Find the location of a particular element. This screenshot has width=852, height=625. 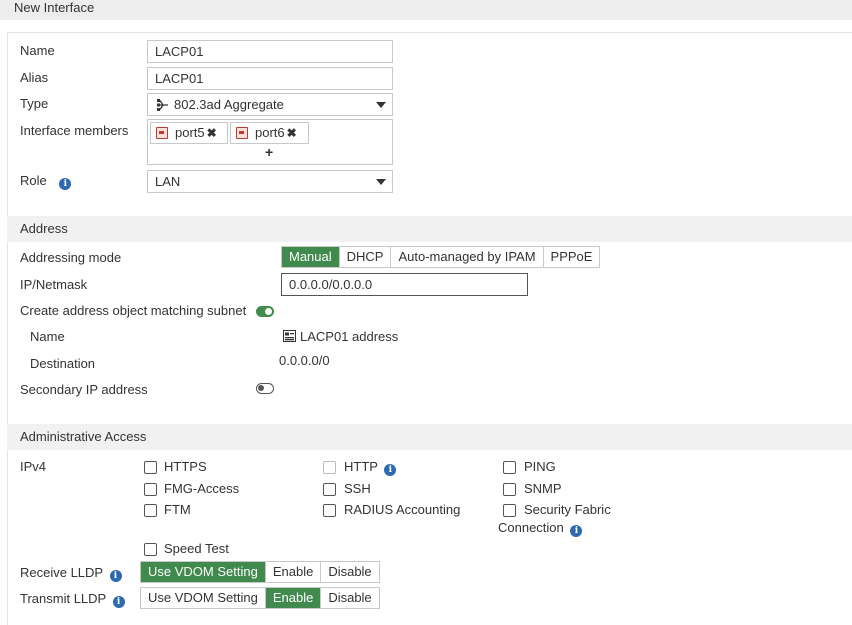

window-title: New Interface is located at coordinates (426, 10).